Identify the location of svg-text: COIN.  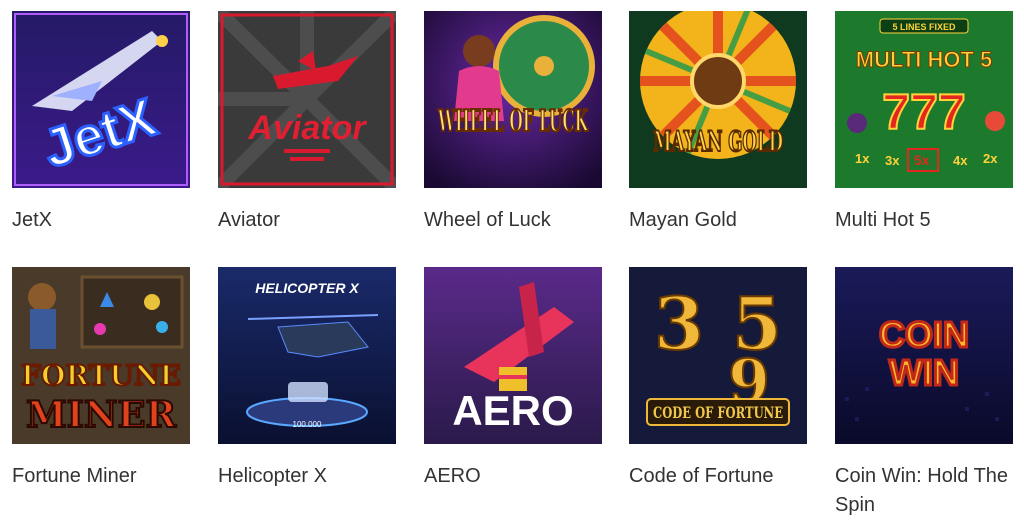
(924, 334).